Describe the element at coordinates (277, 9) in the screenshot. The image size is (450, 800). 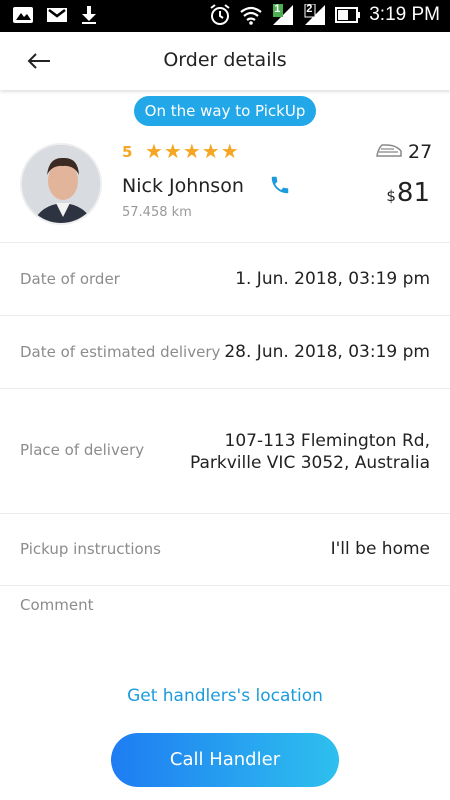
I see `signal-1-badge: 1` at that location.